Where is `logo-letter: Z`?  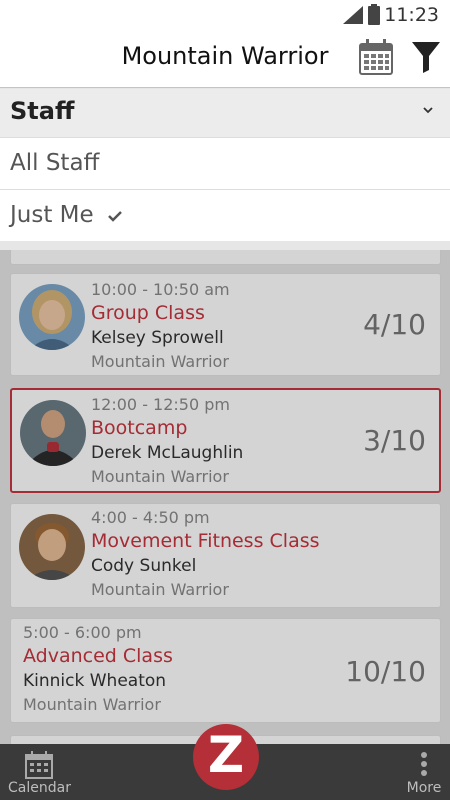
logo-letter: Z is located at coordinates (226, 755).